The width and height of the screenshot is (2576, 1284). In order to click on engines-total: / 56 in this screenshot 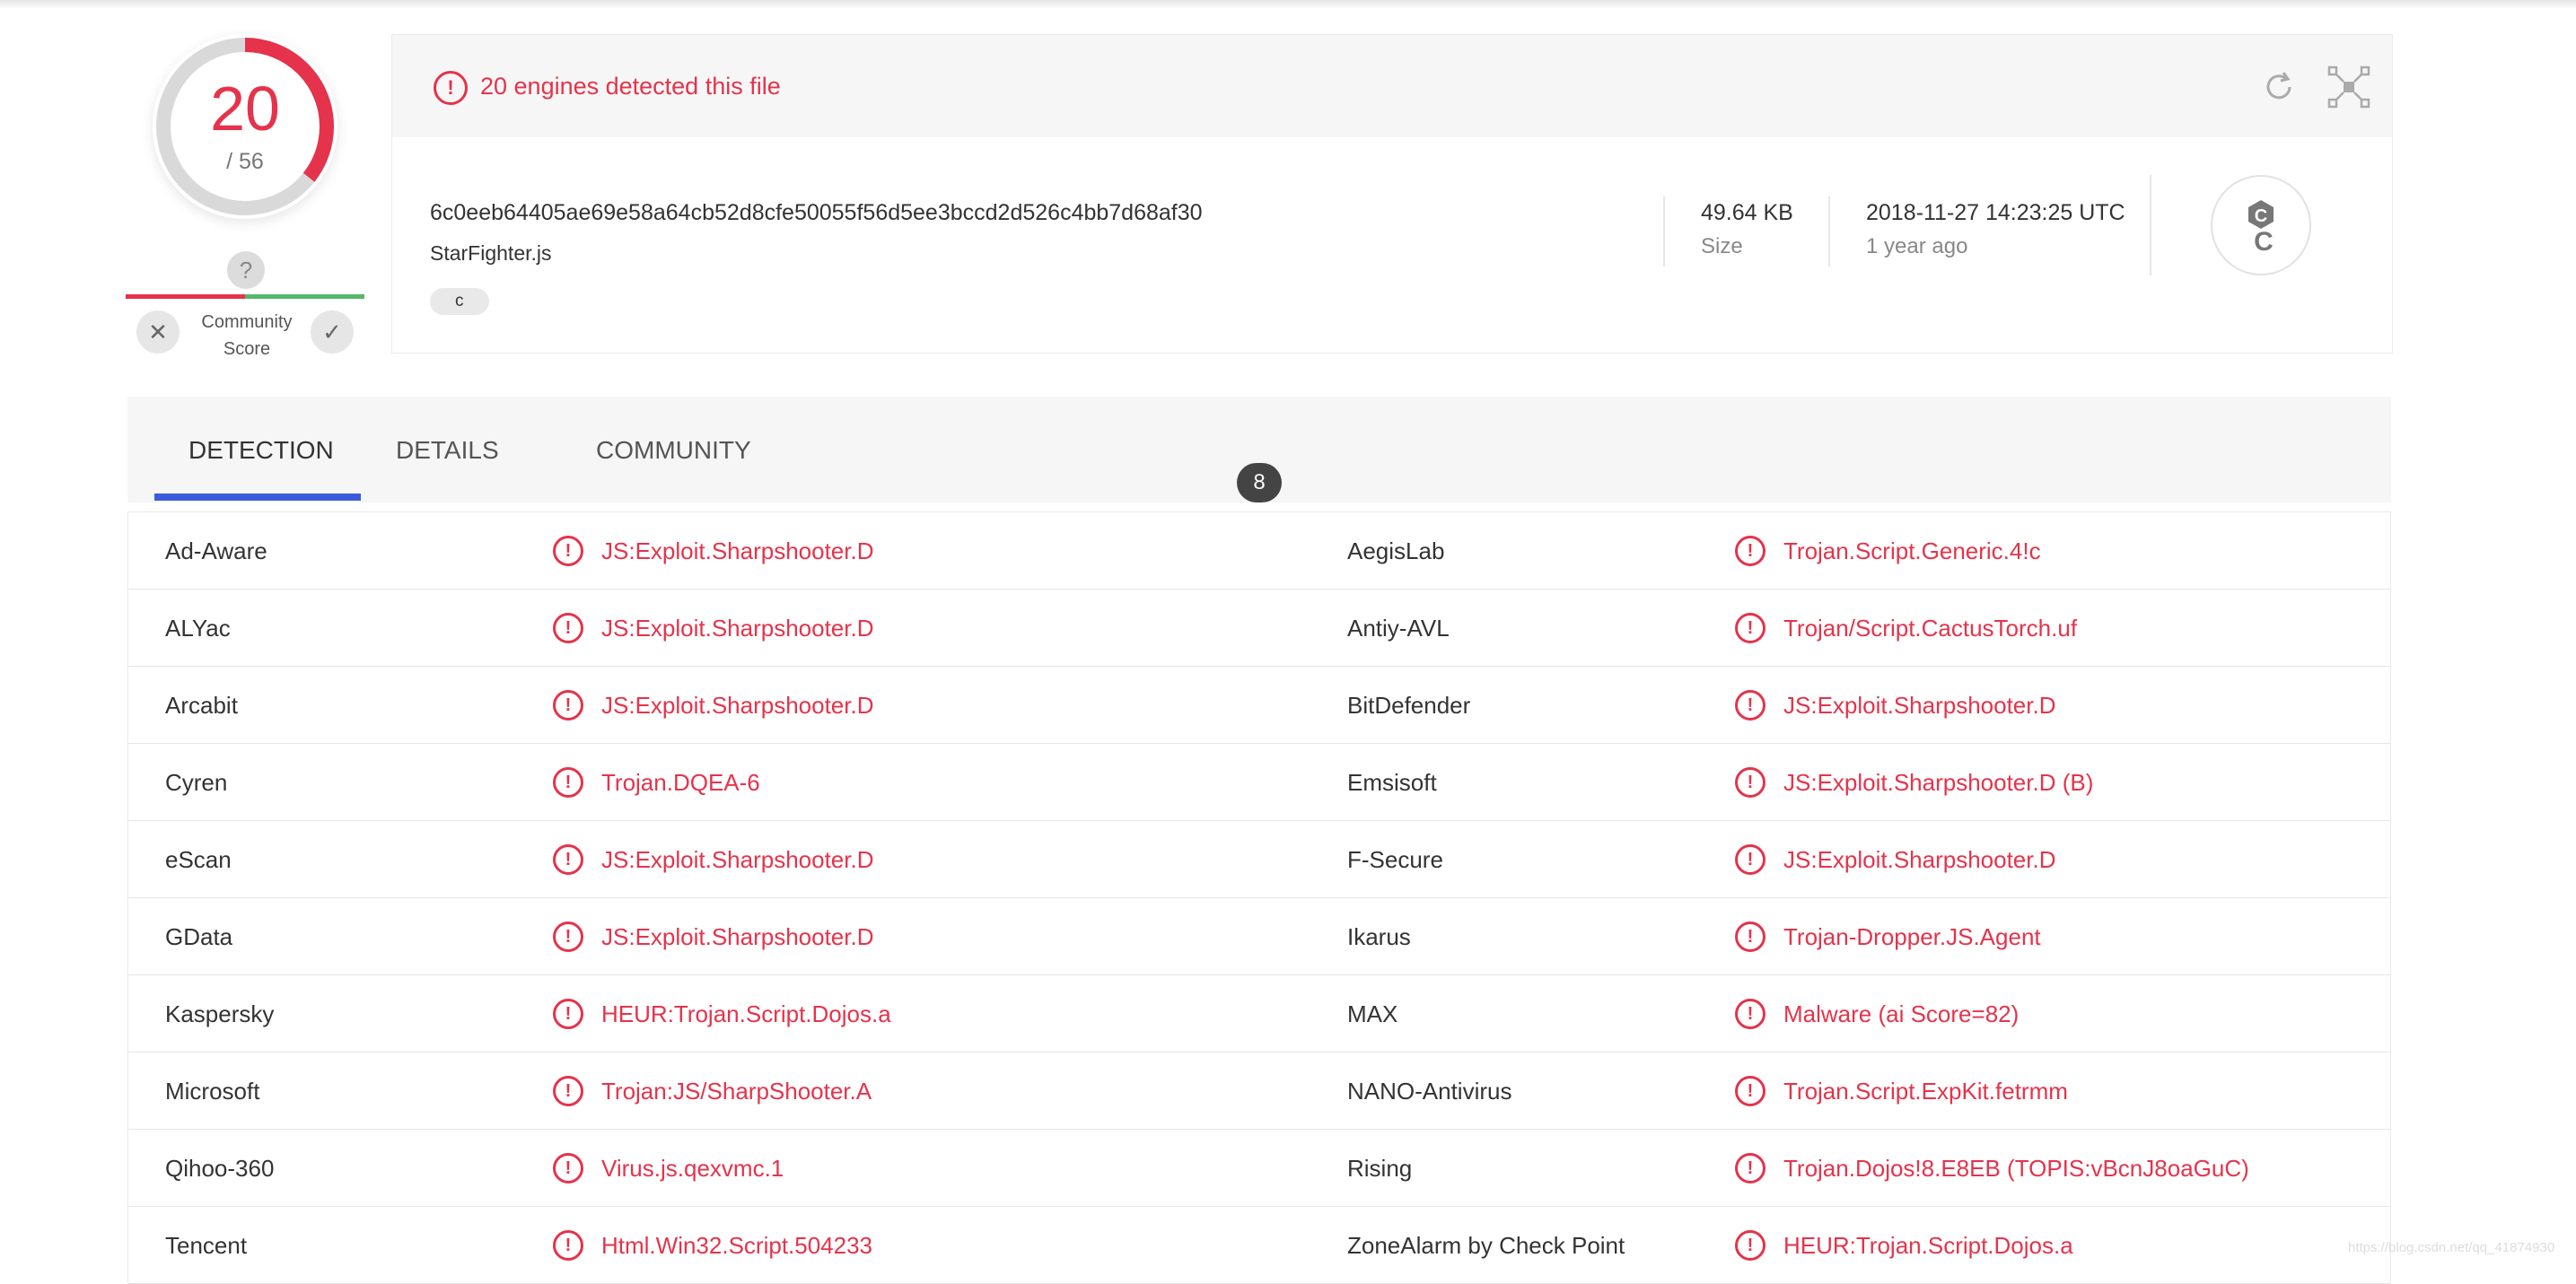, I will do `click(245, 161)`.